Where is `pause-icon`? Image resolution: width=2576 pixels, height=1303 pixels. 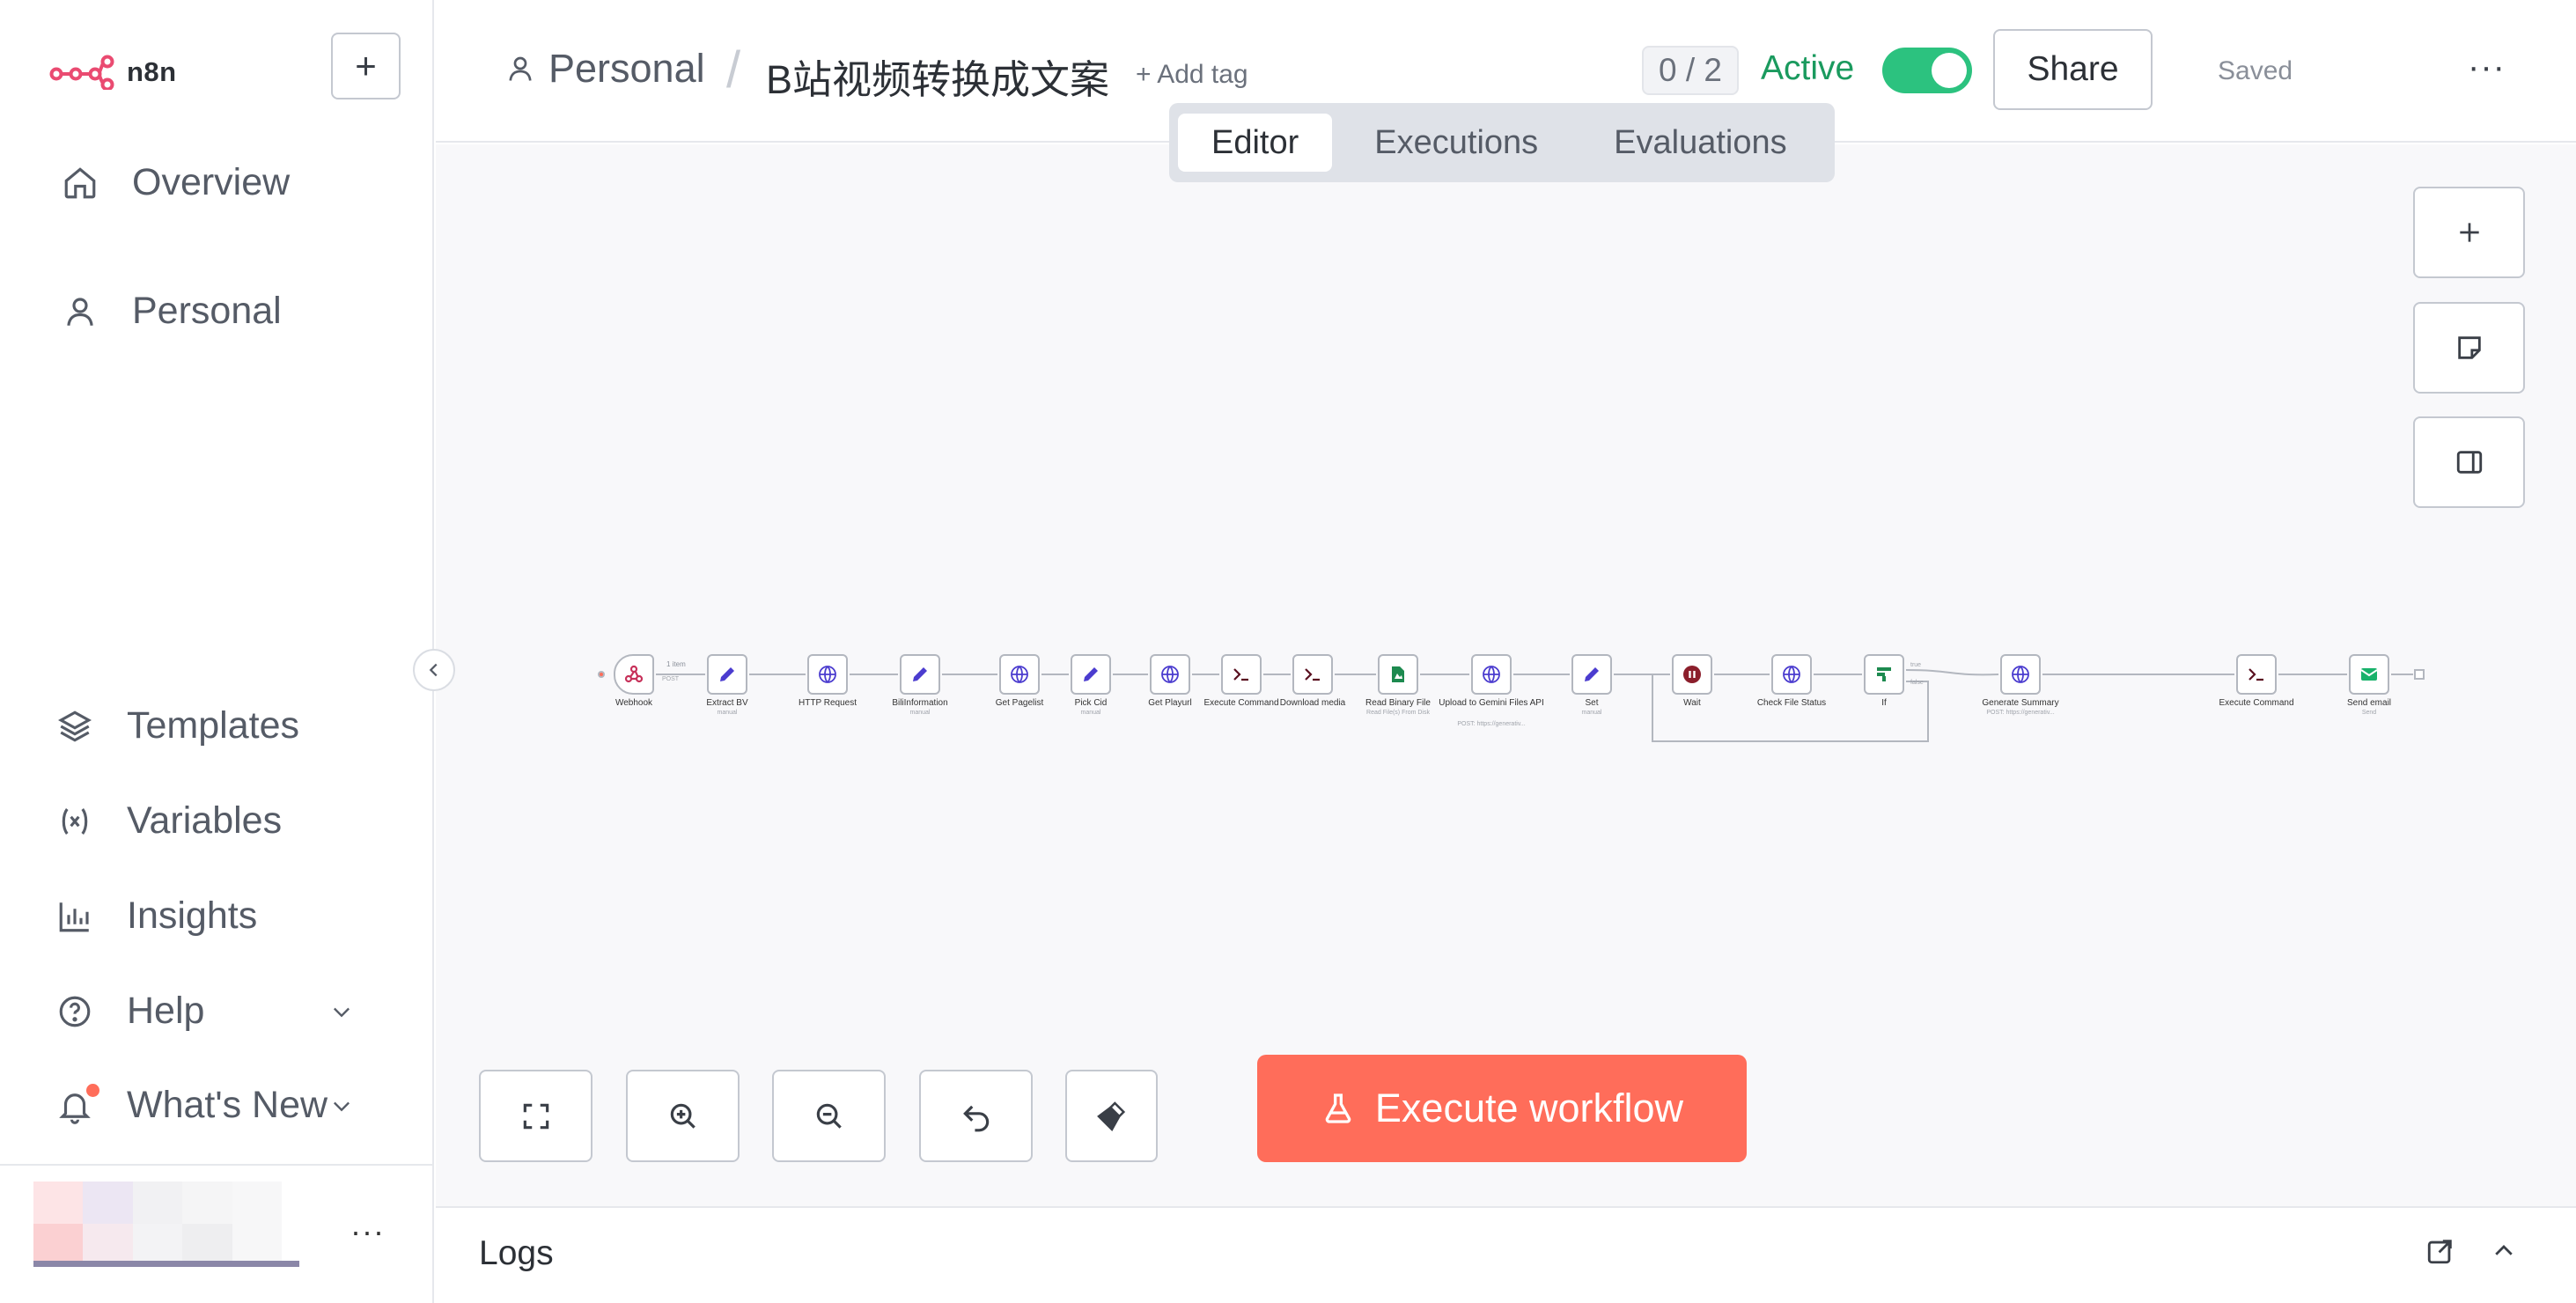 pause-icon is located at coordinates (1692, 674).